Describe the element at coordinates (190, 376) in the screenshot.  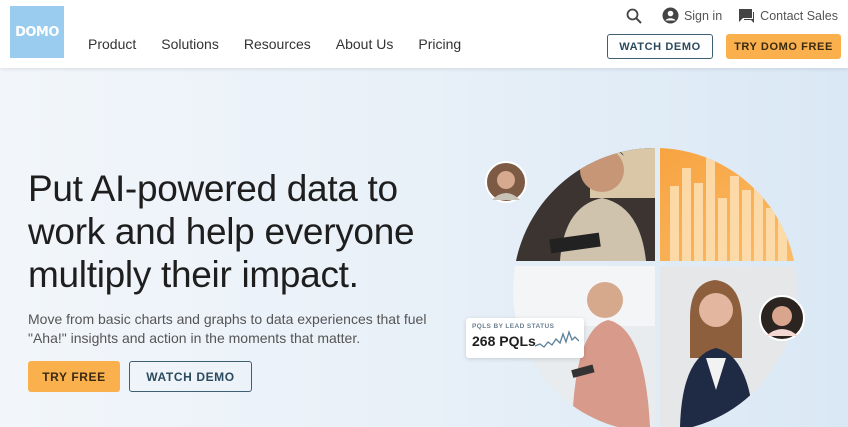
I see `watch-demo-hero-button: WATCH DEMO` at that location.